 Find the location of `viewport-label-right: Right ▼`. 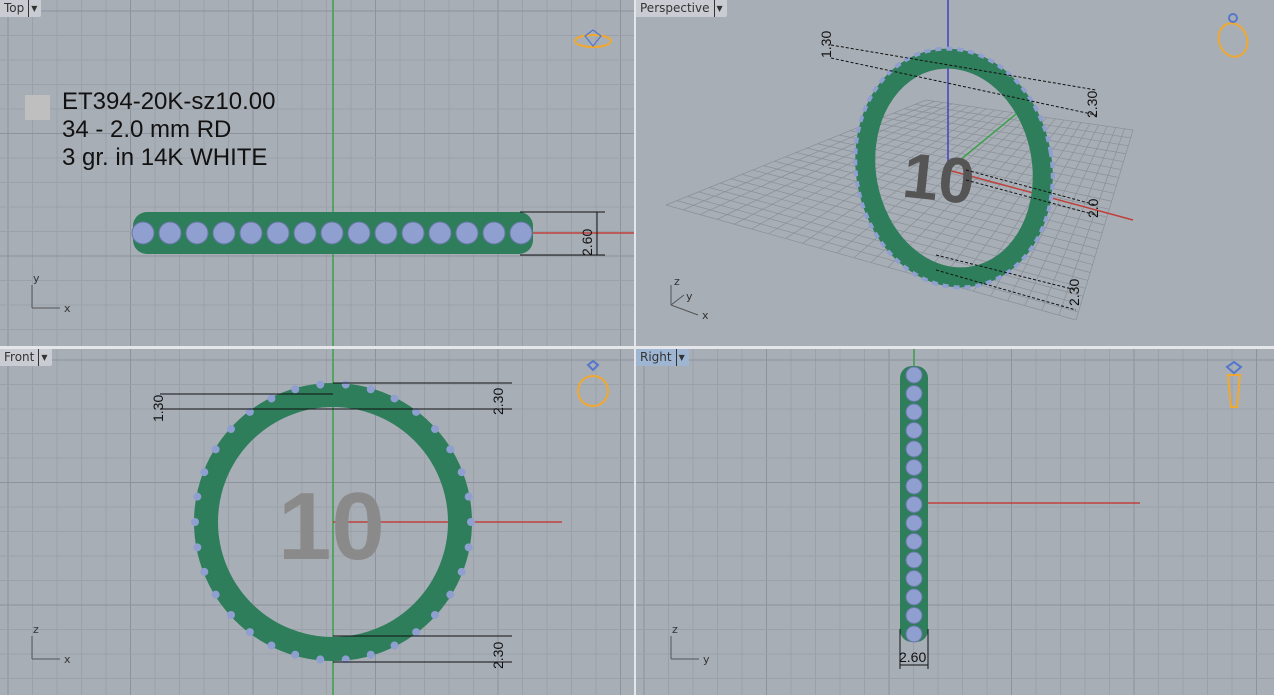

viewport-label-right: Right ▼ is located at coordinates (662, 357).